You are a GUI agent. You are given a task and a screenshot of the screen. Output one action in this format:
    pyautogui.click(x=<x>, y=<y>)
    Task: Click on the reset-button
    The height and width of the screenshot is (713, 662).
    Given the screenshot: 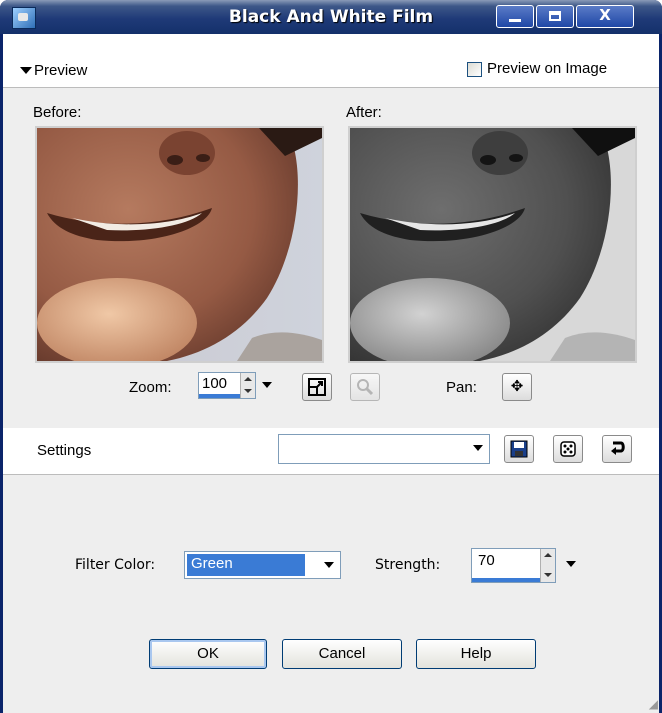 What is the action you would take?
    pyautogui.click(x=617, y=449)
    